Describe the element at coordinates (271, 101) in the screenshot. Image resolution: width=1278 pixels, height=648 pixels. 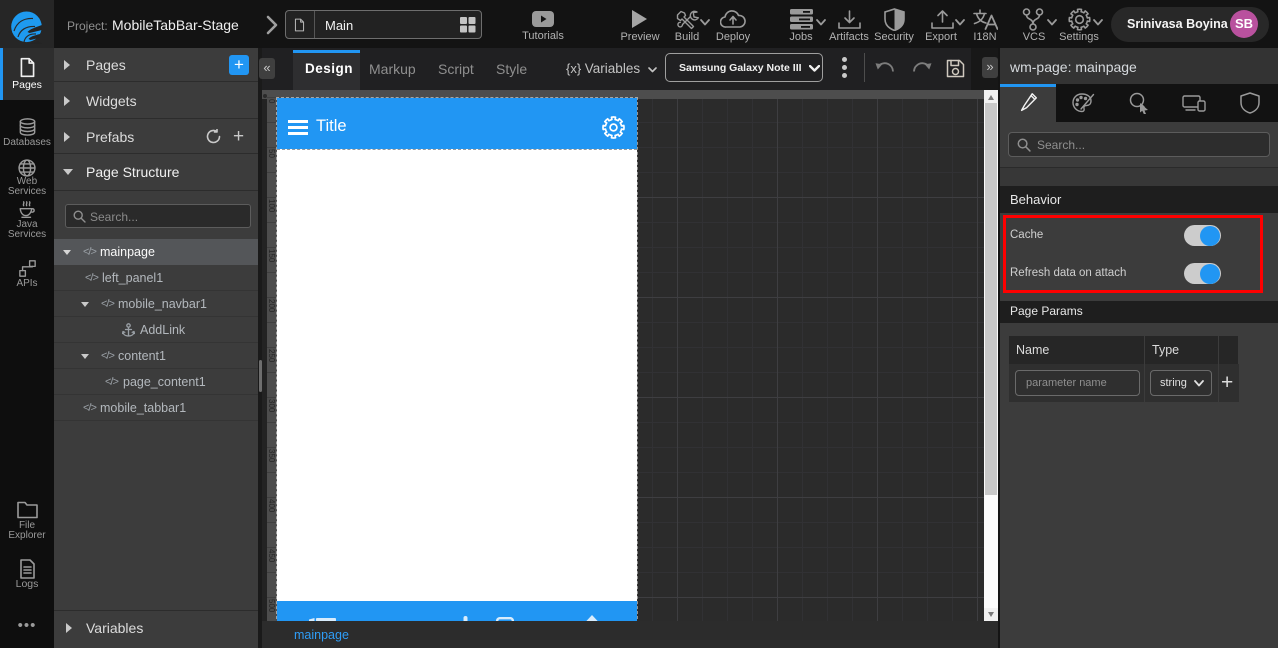
I see `svg-text: 0` at that location.